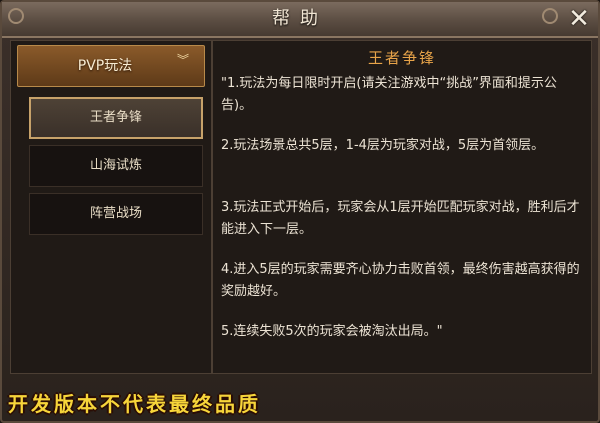 Image resolution: width=600 pixels, height=423 pixels. I want to click on rule-paragraph-2: 2.玩法场景总共5层，1-4层为玩家对战，5层为首领层。, so click(383, 145).